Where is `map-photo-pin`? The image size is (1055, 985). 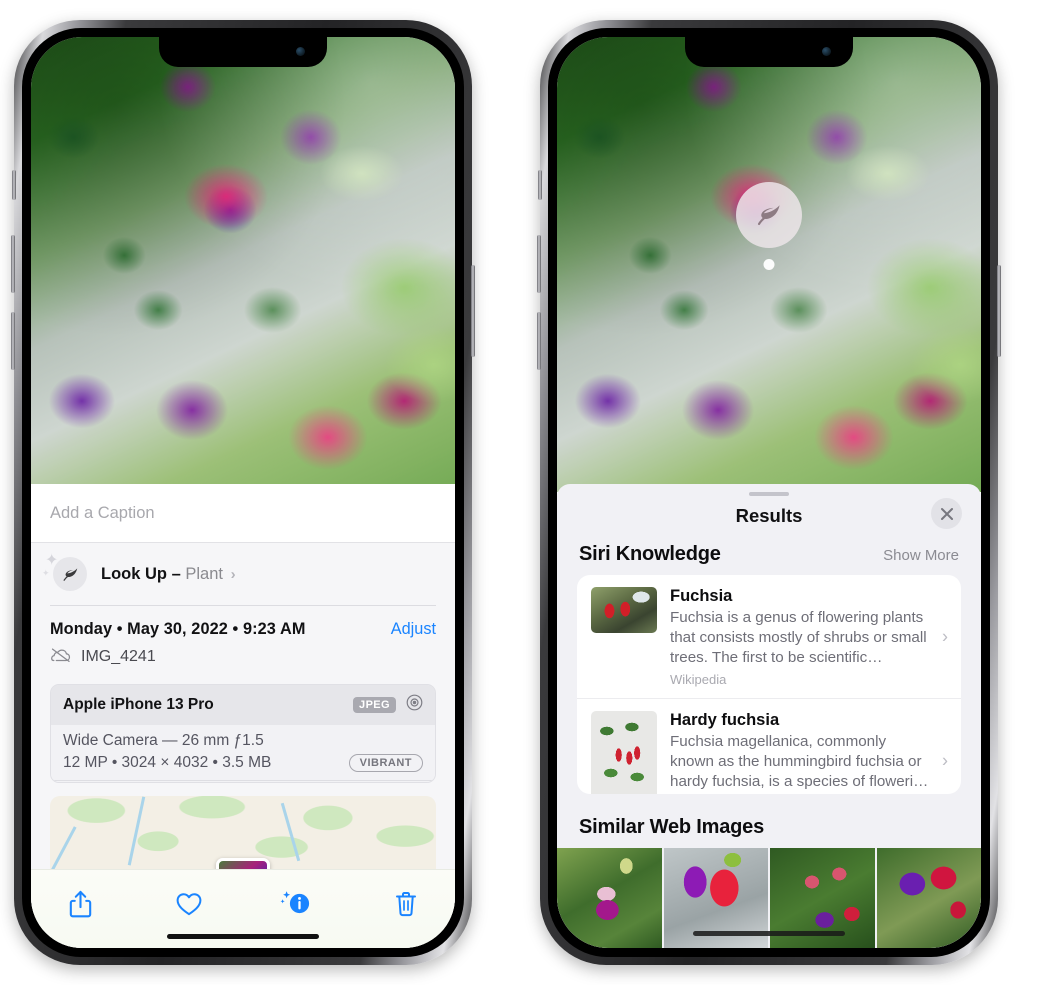
map-photo-pin is located at coordinates (243, 863).